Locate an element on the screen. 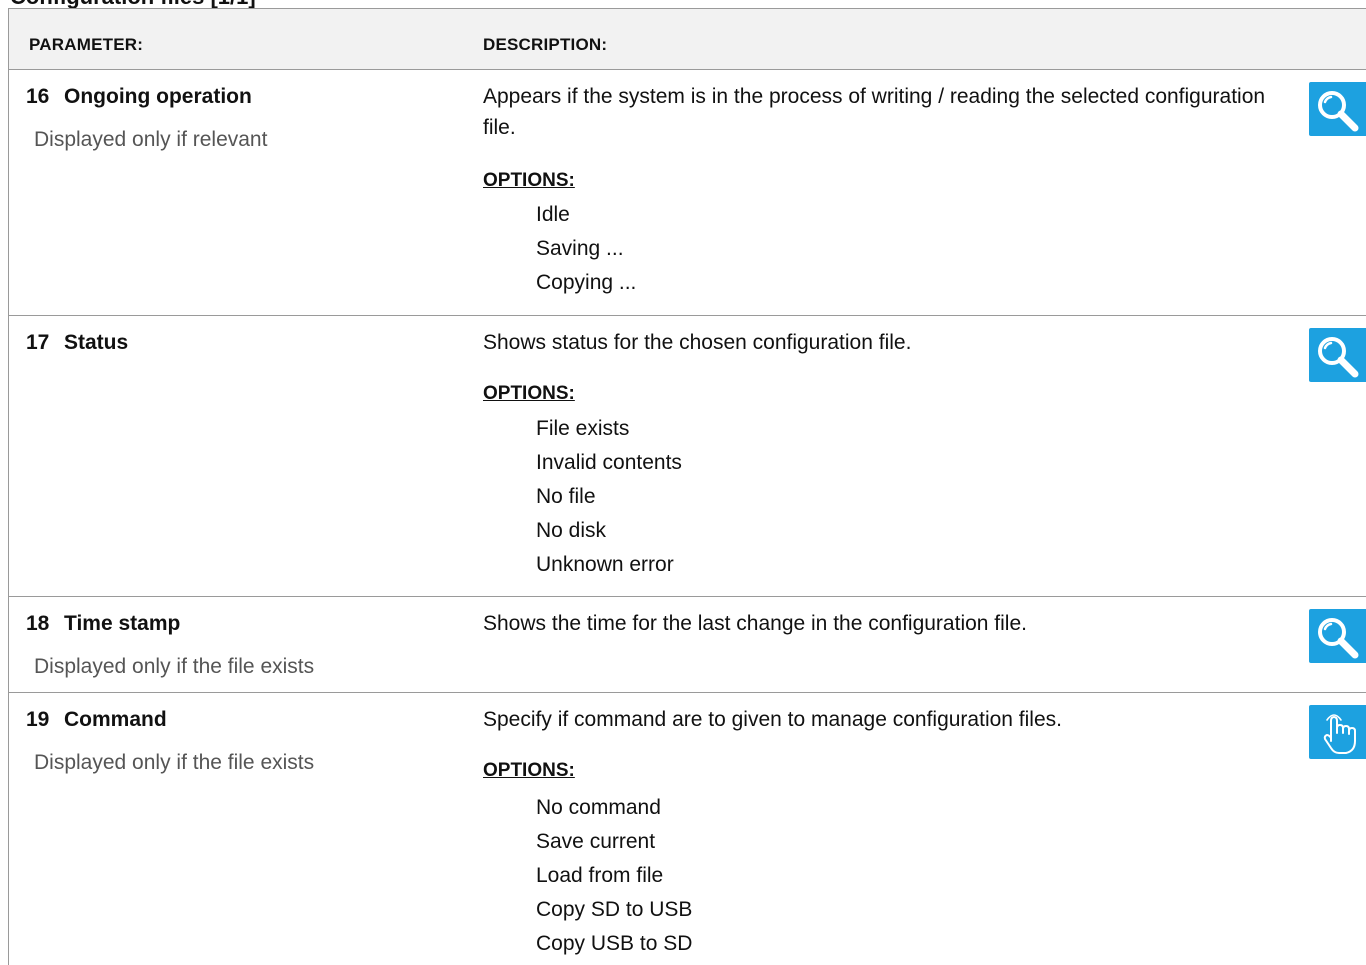 The width and height of the screenshot is (1366, 965). parameter-note: Displayed only if relevant is located at coordinates (151, 139).